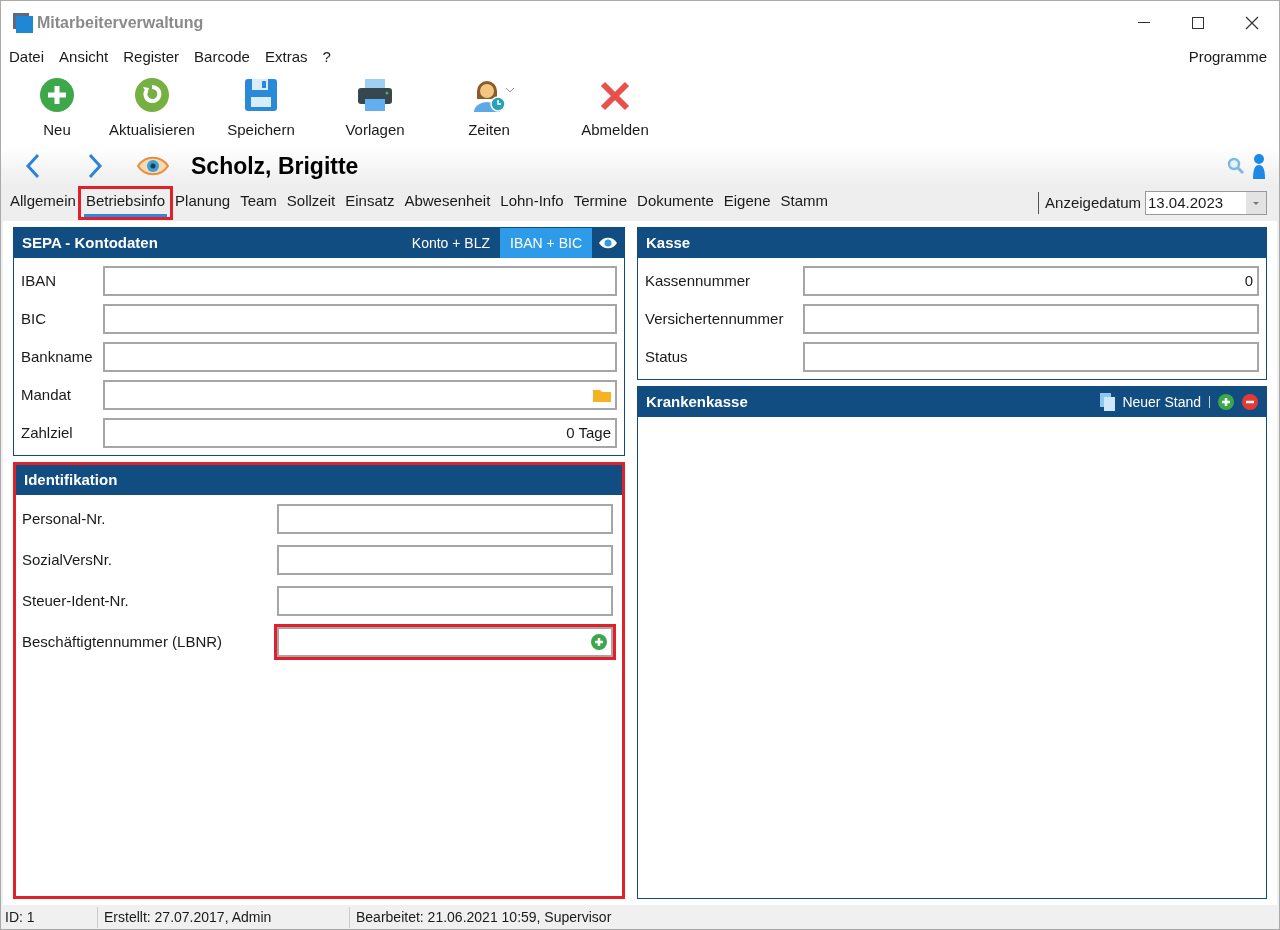 Image resolution: width=1280 pixels, height=930 pixels. What do you see at coordinates (1236, 166) in the screenshot?
I see `search-icon` at bounding box center [1236, 166].